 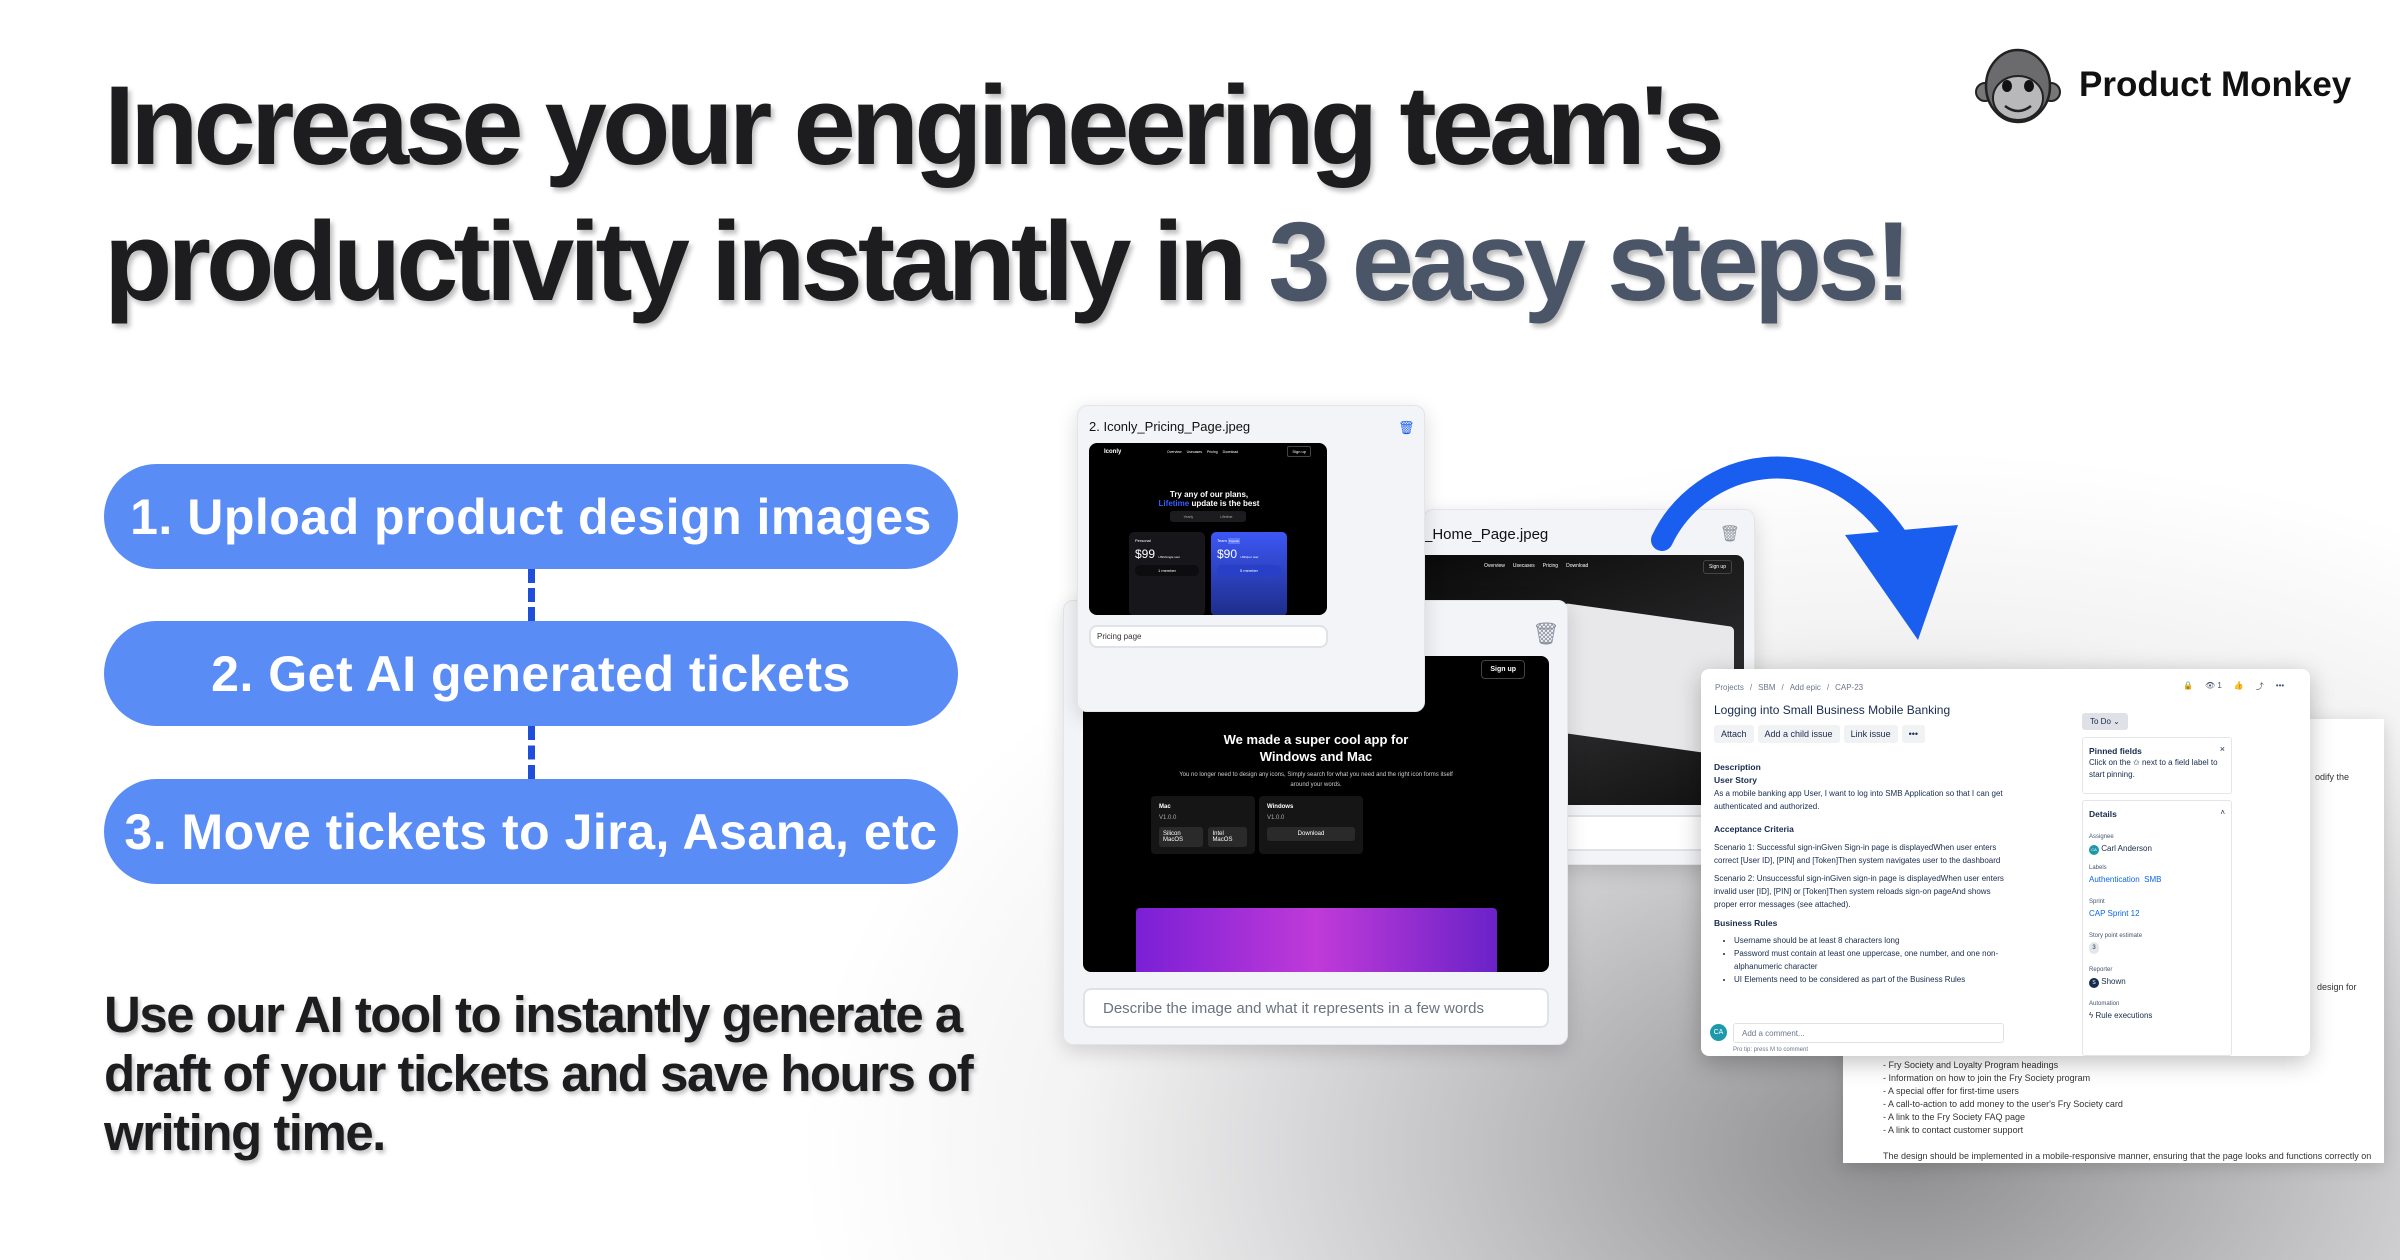 I want to click on reporter: S Shown, so click(x=2157, y=982).